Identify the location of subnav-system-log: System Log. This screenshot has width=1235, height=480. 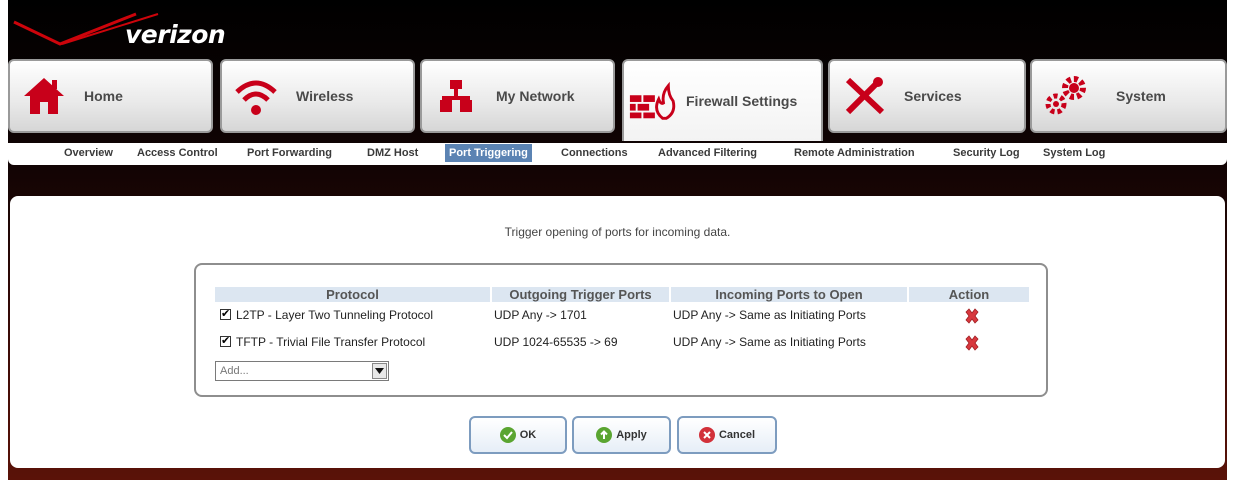
(1074, 153).